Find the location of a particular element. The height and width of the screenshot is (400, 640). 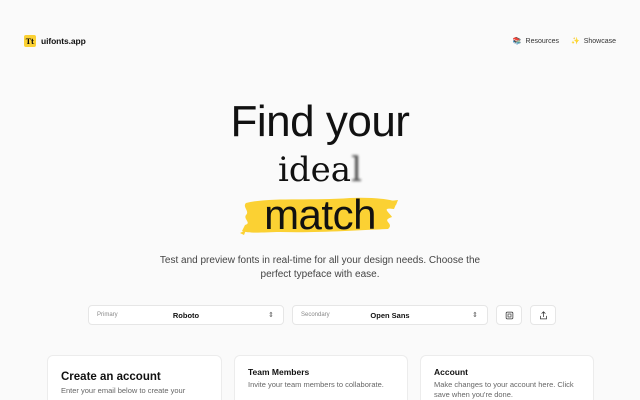

hero-title-line3: match is located at coordinates (320, 216).